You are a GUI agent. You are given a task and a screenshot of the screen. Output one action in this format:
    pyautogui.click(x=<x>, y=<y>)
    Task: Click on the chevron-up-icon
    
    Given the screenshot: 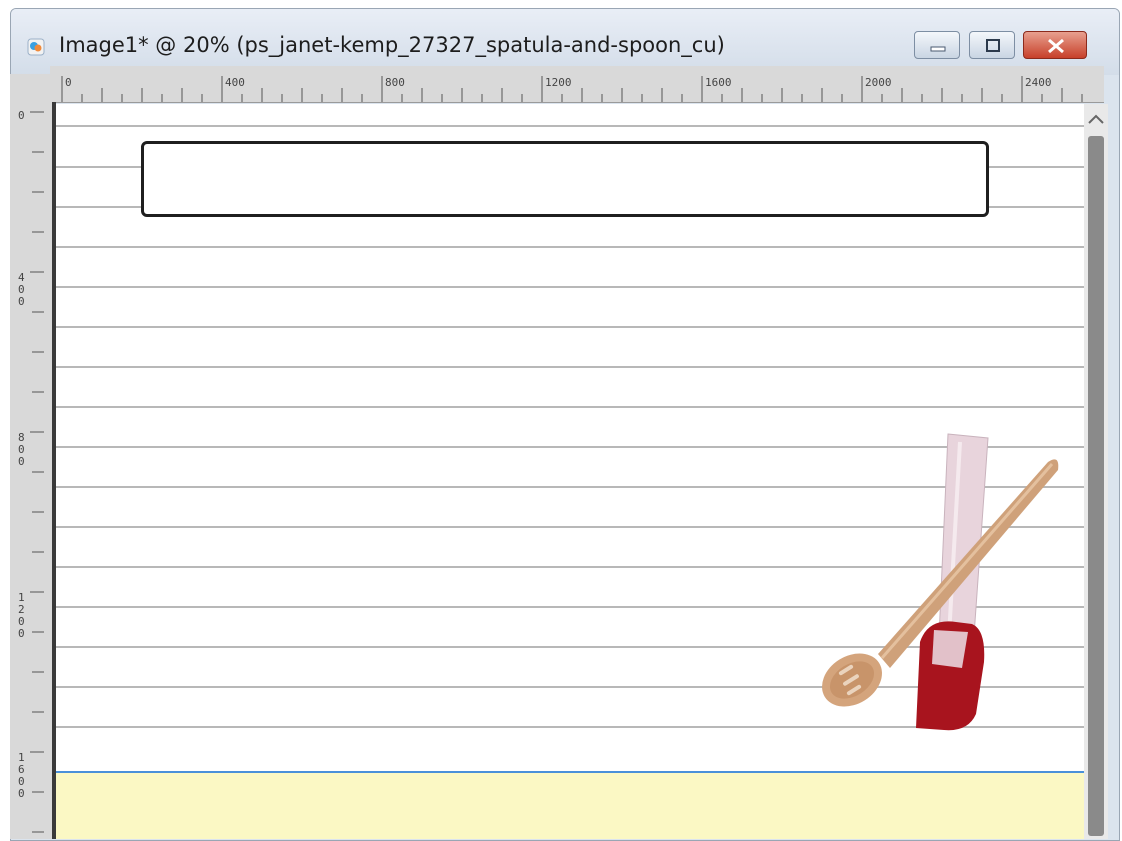 What is the action you would take?
    pyautogui.click(x=1096, y=119)
    